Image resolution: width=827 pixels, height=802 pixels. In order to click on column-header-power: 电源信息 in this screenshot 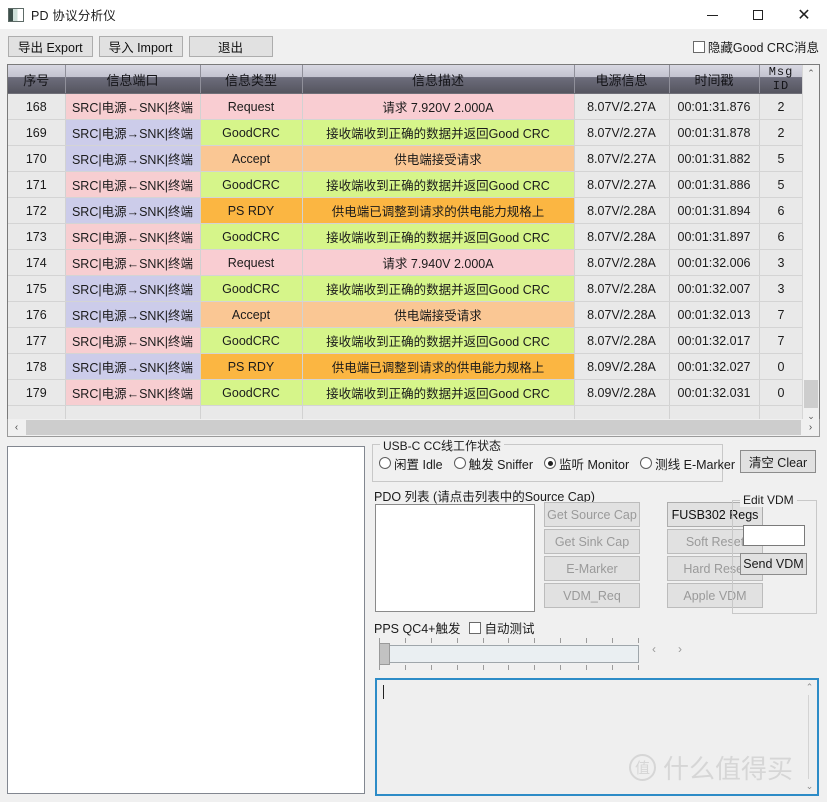, I will do `click(622, 79)`.